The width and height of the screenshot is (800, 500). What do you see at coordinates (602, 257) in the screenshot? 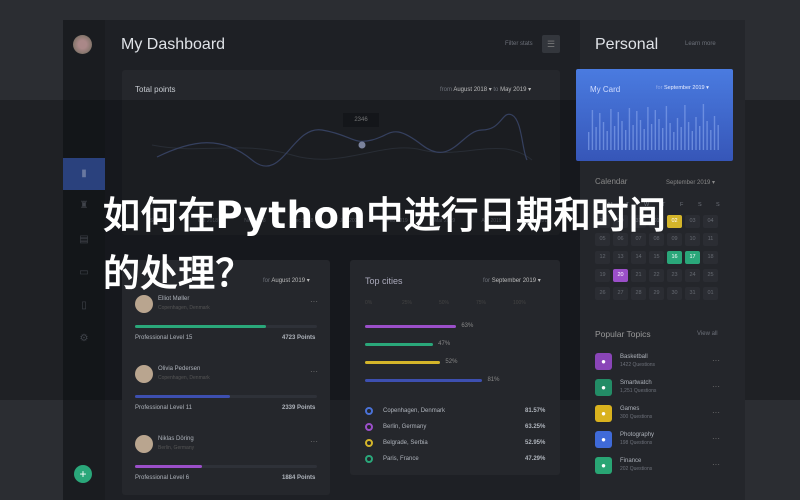
I see `calendar-day: 12` at bounding box center [602, 257].